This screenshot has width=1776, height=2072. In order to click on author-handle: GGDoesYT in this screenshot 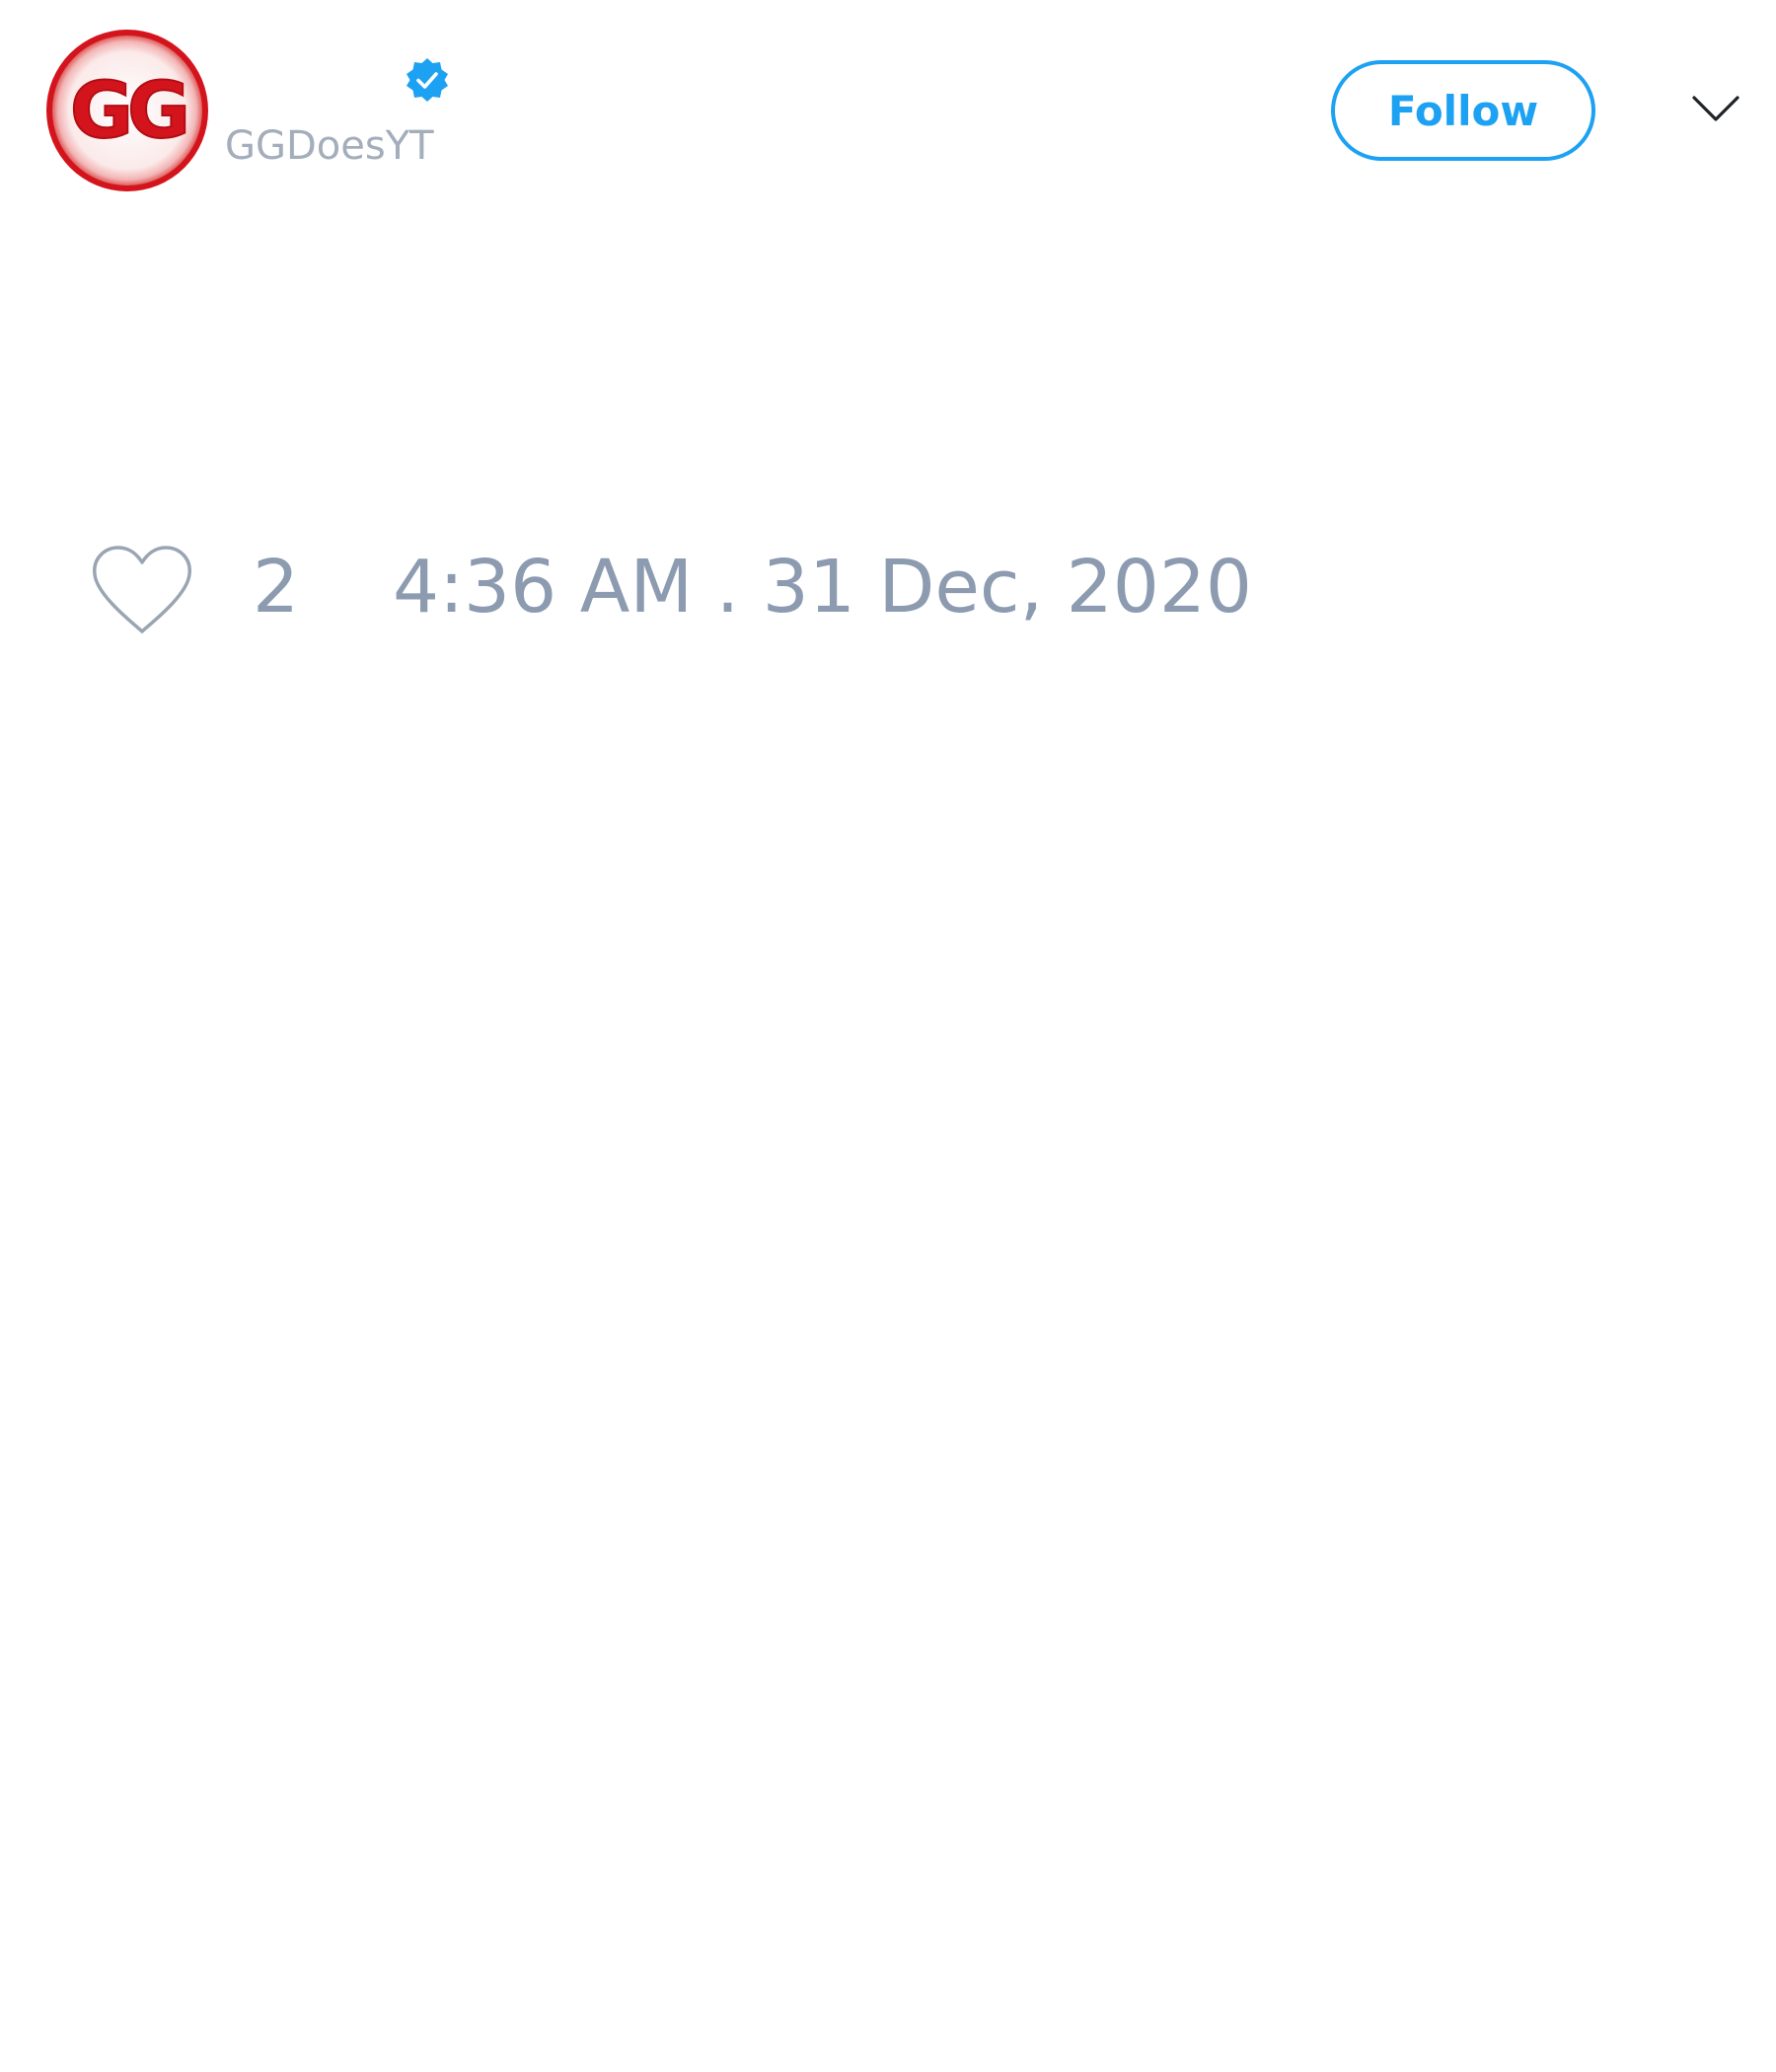, I will do `click(329, 146)`.